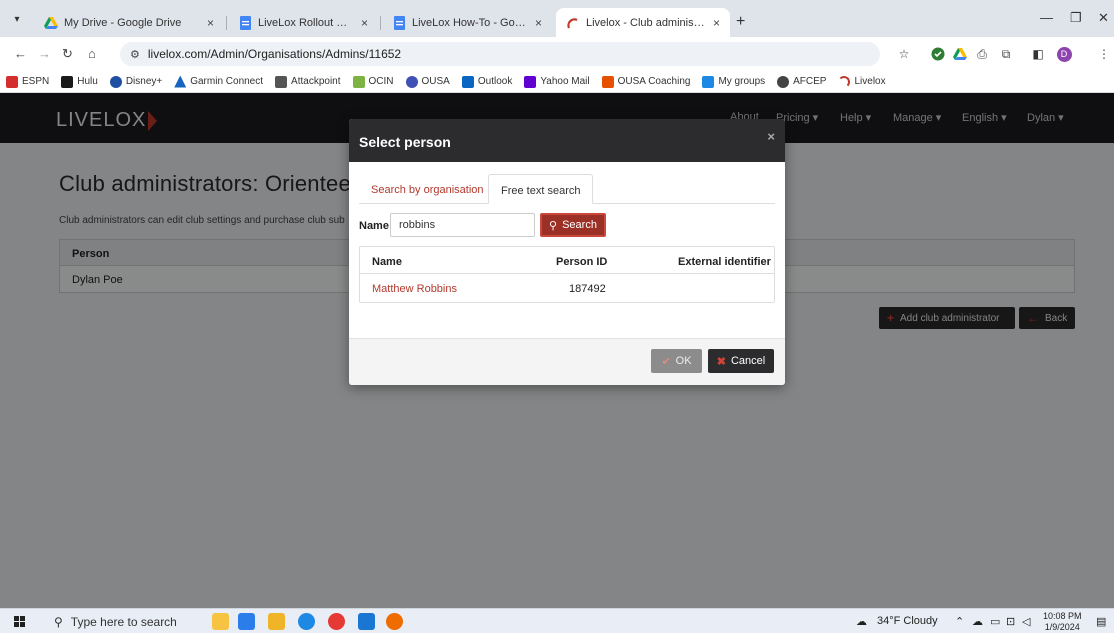 This screenshot has height=633, width=1114. What do you see at coordinates (467, 81) in the screenshot?
I see `outlook-icon` at bounding box center [467, 81].